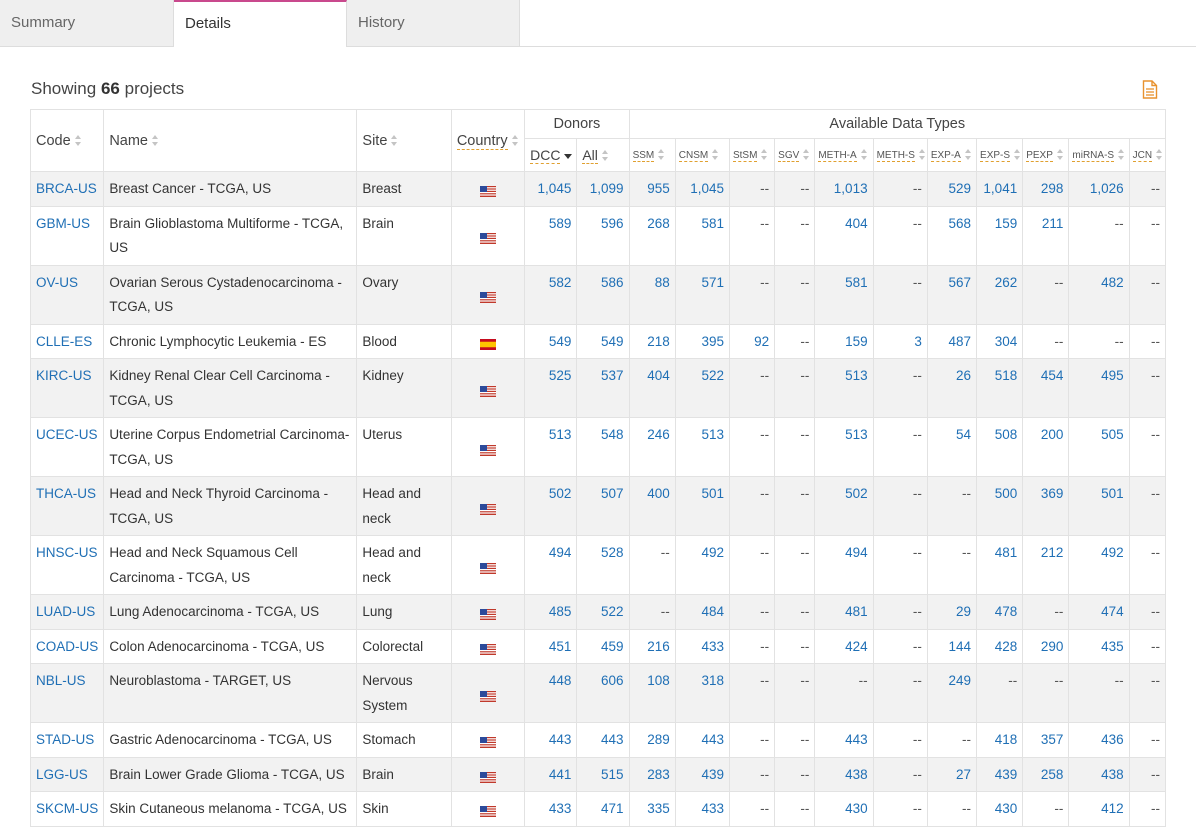  I want to click on mirna-s-count-cell: 412, so click(1099, 809).